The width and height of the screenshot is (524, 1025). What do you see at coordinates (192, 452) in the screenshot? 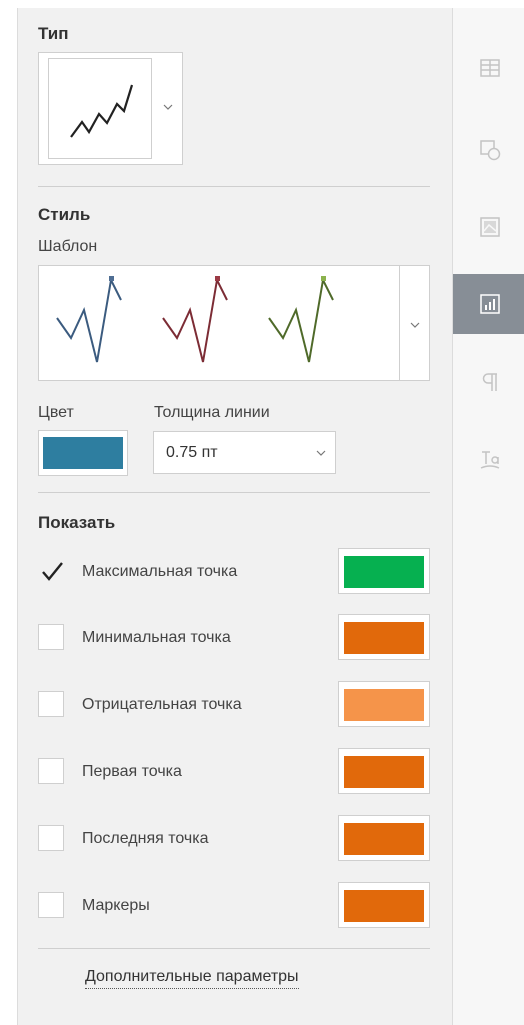
I see `line-weight-value: 0.75 пт` at bounding box center [192, 452].